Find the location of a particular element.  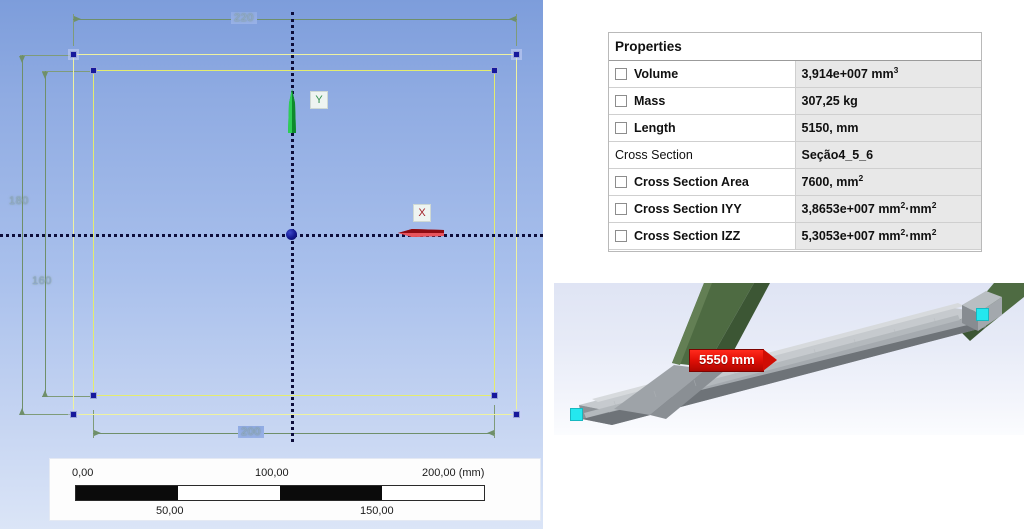

checkbox-volume is located at coordinates (621, 73).